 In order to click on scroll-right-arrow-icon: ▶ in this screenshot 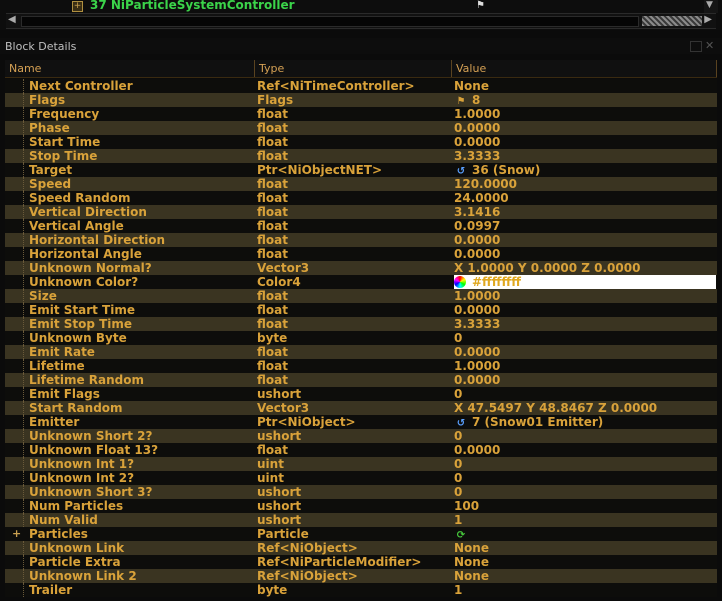, I will do `click(708, 19)`.